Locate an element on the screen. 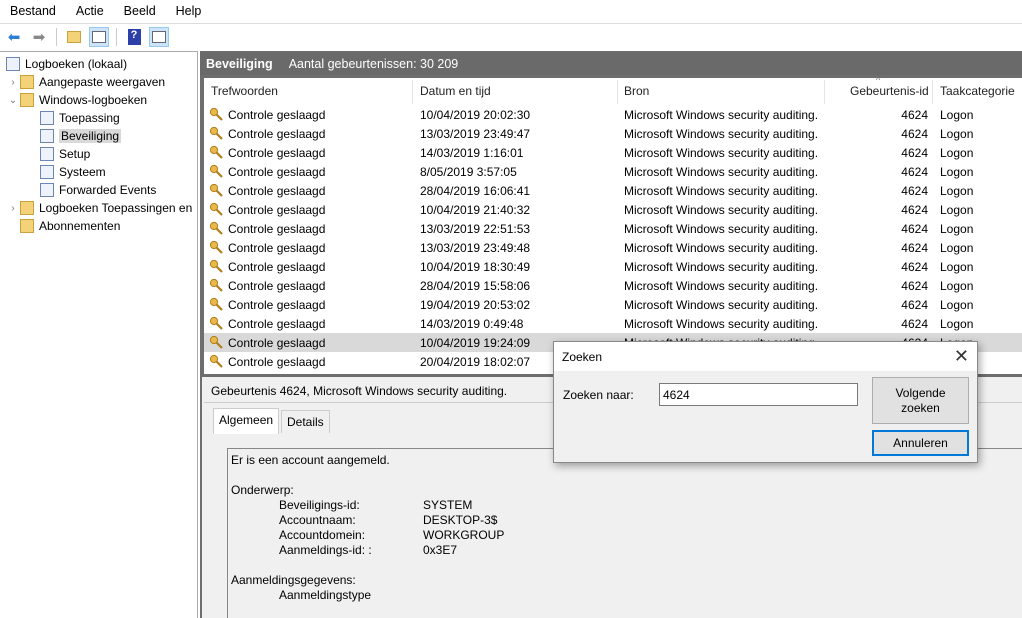  tree-item-root: Logboeken (lokaal) is located at coordinates (98, 64).